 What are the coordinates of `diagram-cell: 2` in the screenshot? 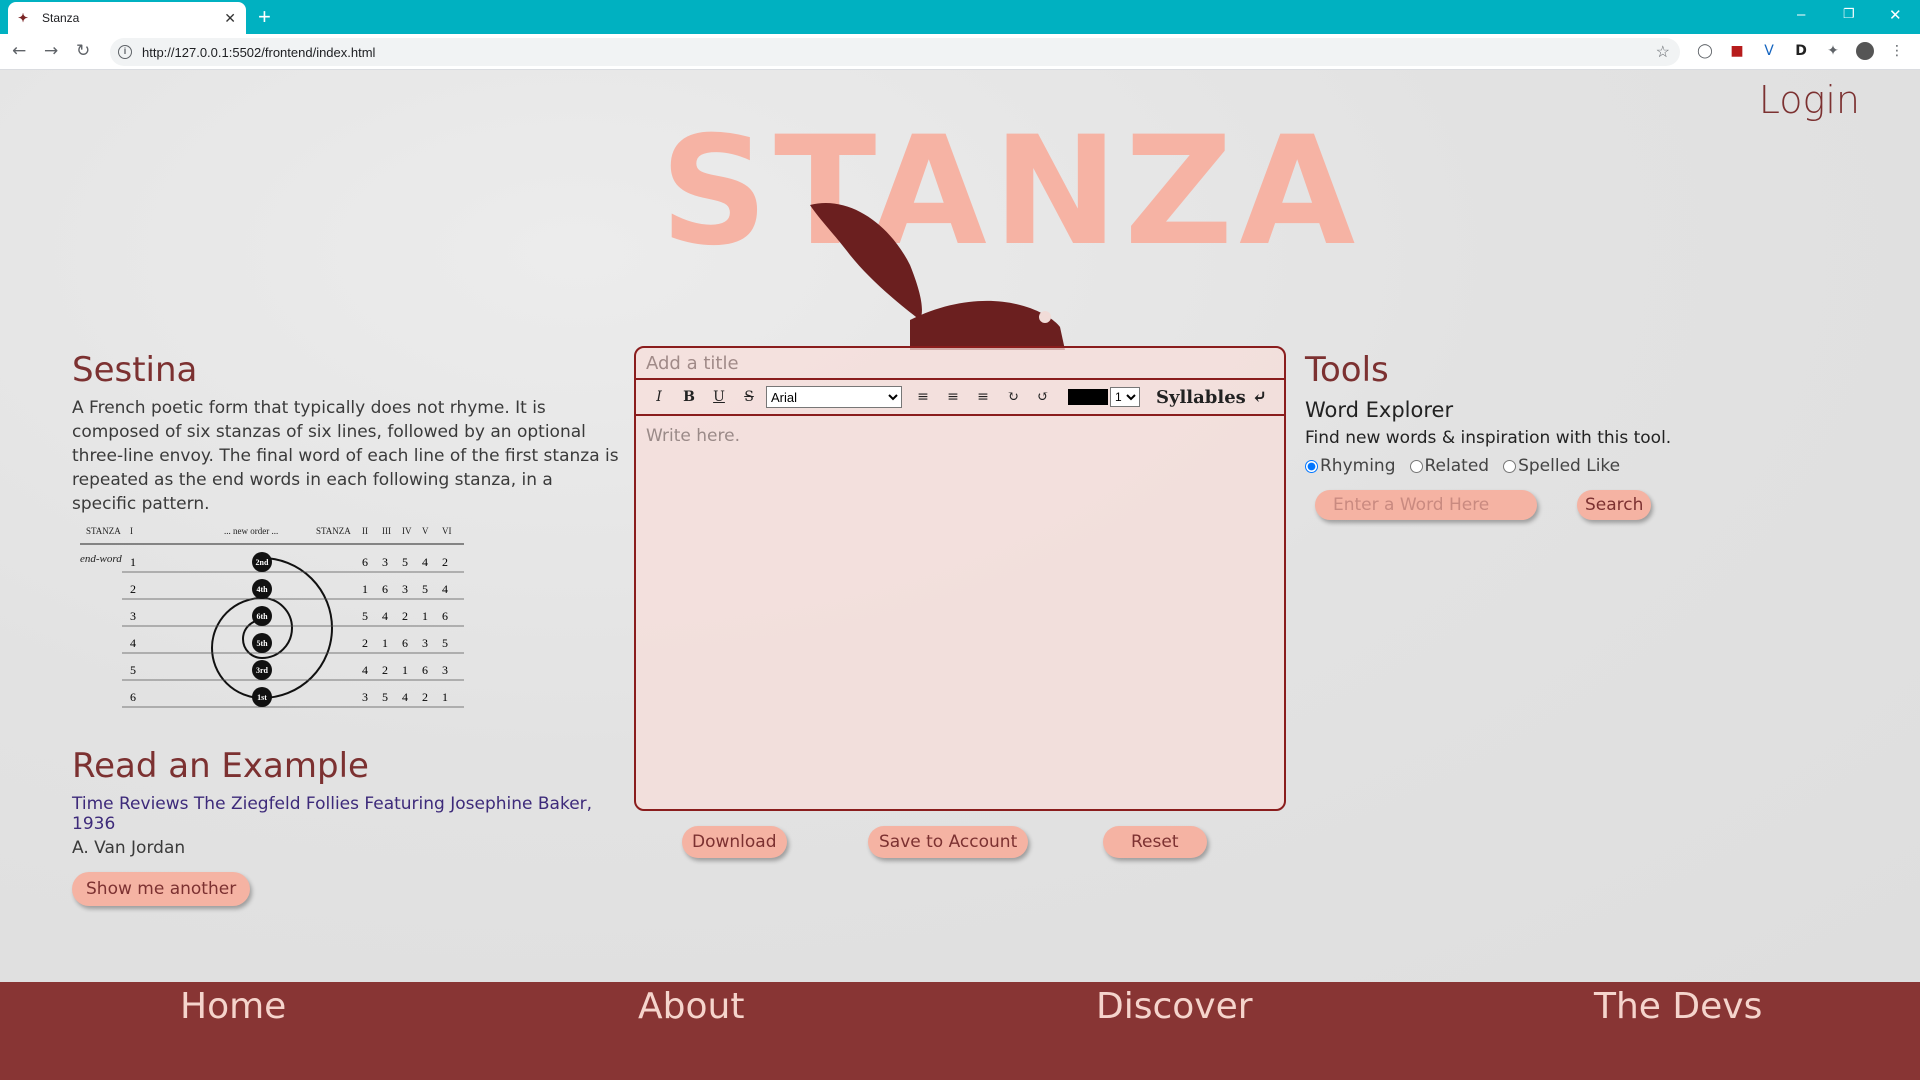 It's located at (425, 697).